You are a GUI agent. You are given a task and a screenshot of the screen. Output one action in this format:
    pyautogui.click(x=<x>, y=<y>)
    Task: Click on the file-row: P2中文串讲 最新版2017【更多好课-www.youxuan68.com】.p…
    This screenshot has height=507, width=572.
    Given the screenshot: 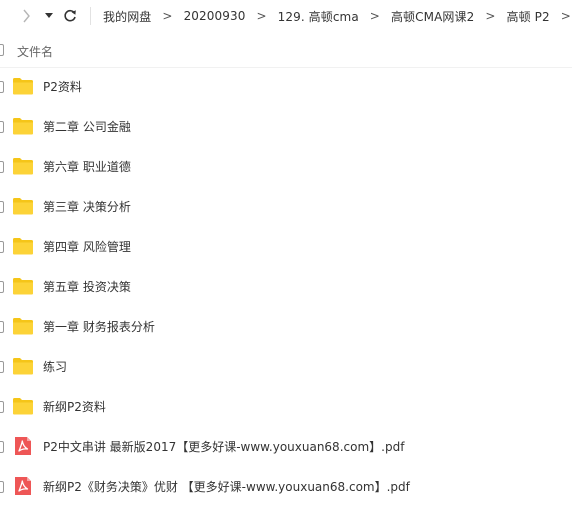 What is the action you would take?
    pyautogui.click(x=286, y=447)
    